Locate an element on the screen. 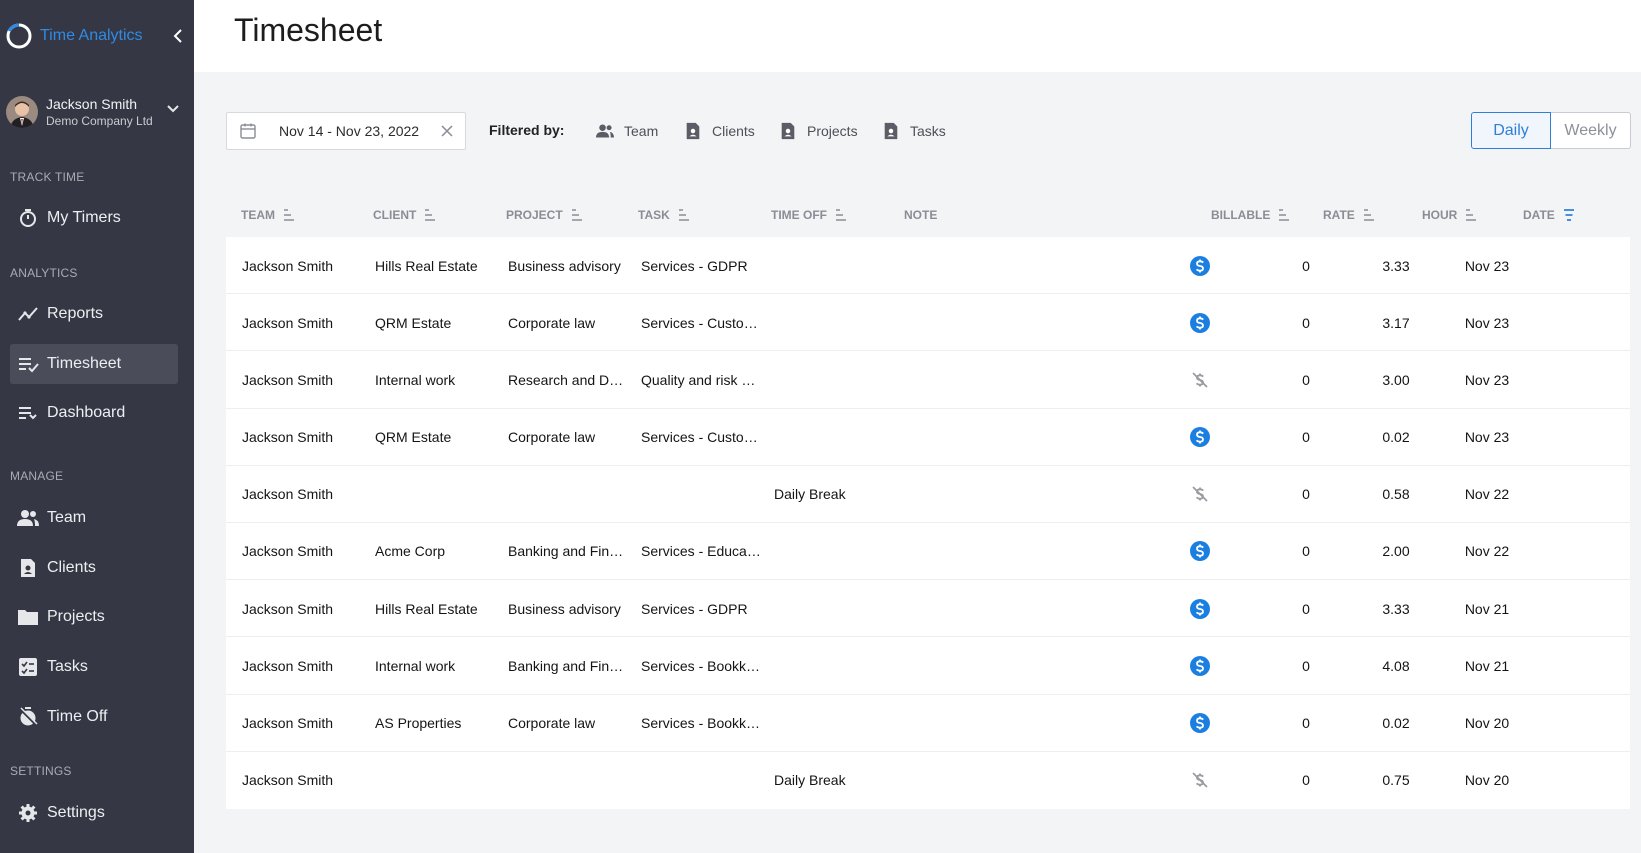  cell-hour: 3.33 is located at coordinates (1396, 608).